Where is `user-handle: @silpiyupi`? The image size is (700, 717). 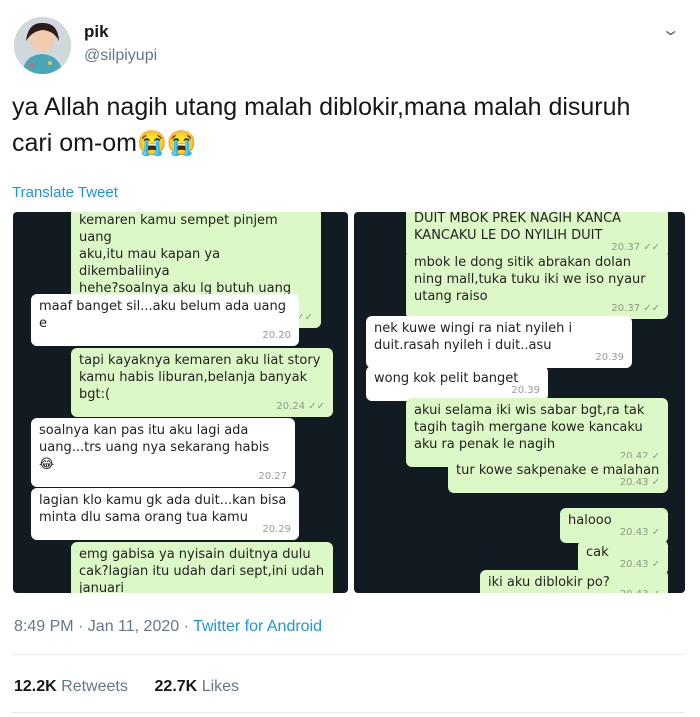
user-handle: @silpiyupi is located at coordinates (120, 56).